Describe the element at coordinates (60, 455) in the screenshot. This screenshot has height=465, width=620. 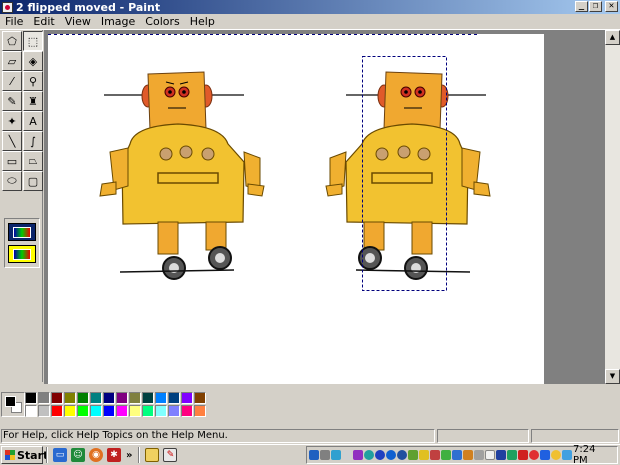
I see `show-desktop-icon: ▭` at that location.